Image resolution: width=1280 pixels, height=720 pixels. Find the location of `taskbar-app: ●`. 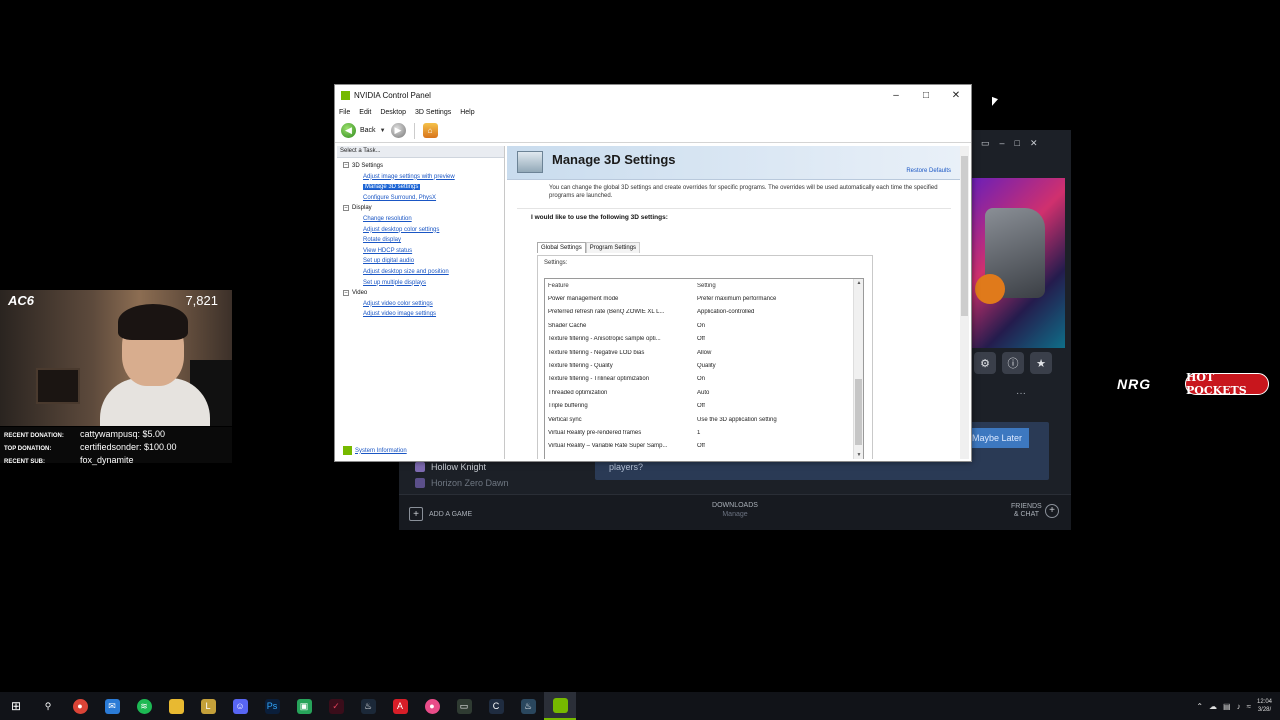

taskbar-app: ● is located at coordinates (432, 706).